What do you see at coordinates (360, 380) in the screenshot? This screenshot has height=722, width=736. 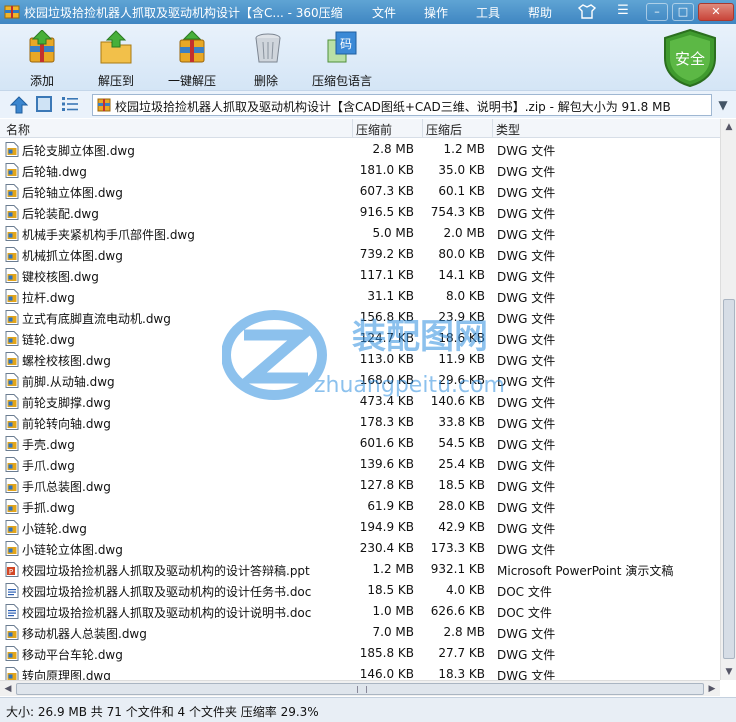 I see `file-row: 前脚.从动轴.dwg 168.0 KB 29.6 KB DWG 文件` at bounding box center [360, 380].